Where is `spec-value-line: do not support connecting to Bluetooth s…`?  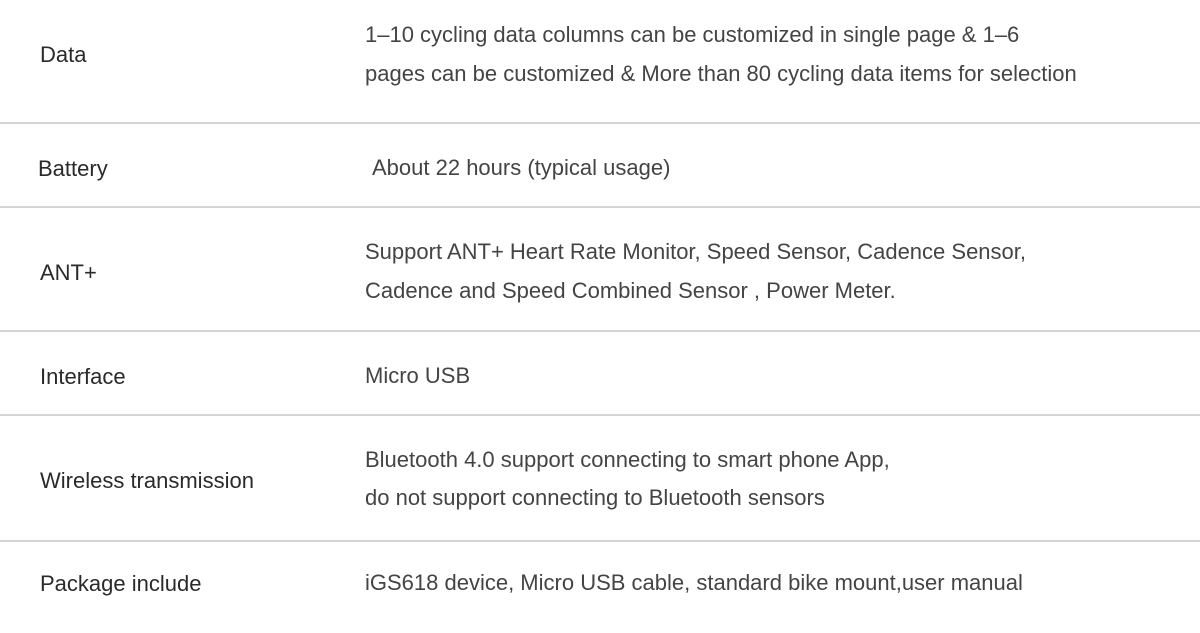 spec-value-line: do not support connecting to Bluetooth s… is located at coordinates (595, 497).